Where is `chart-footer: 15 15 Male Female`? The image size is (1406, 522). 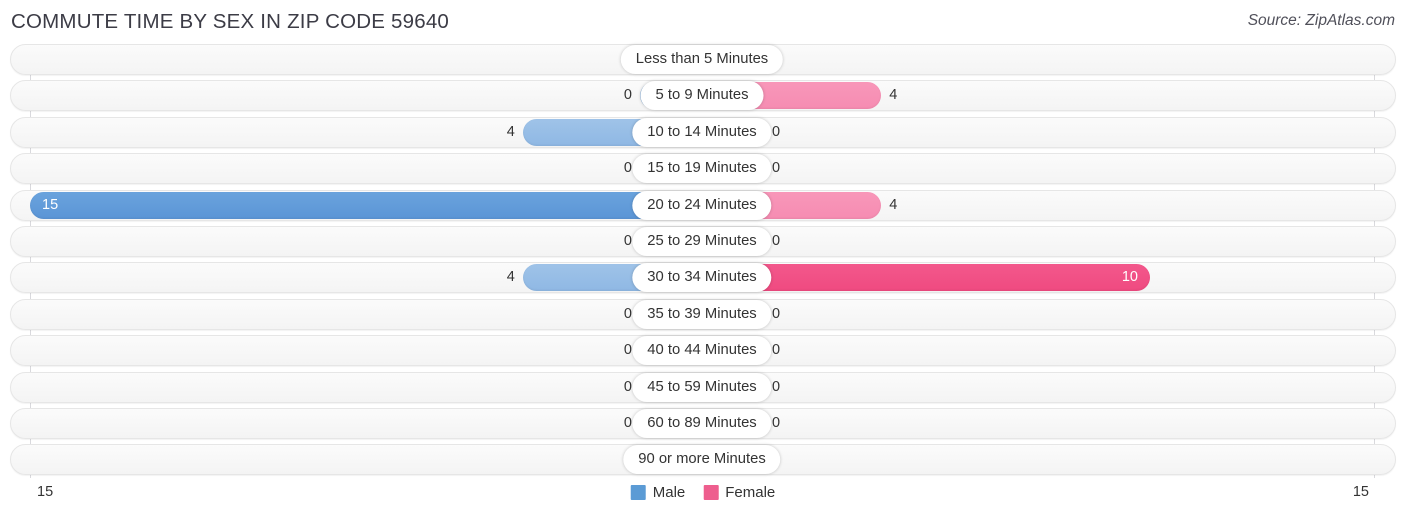
chart-footer: 15 15 Male Female is located at coordinates (703, 500).